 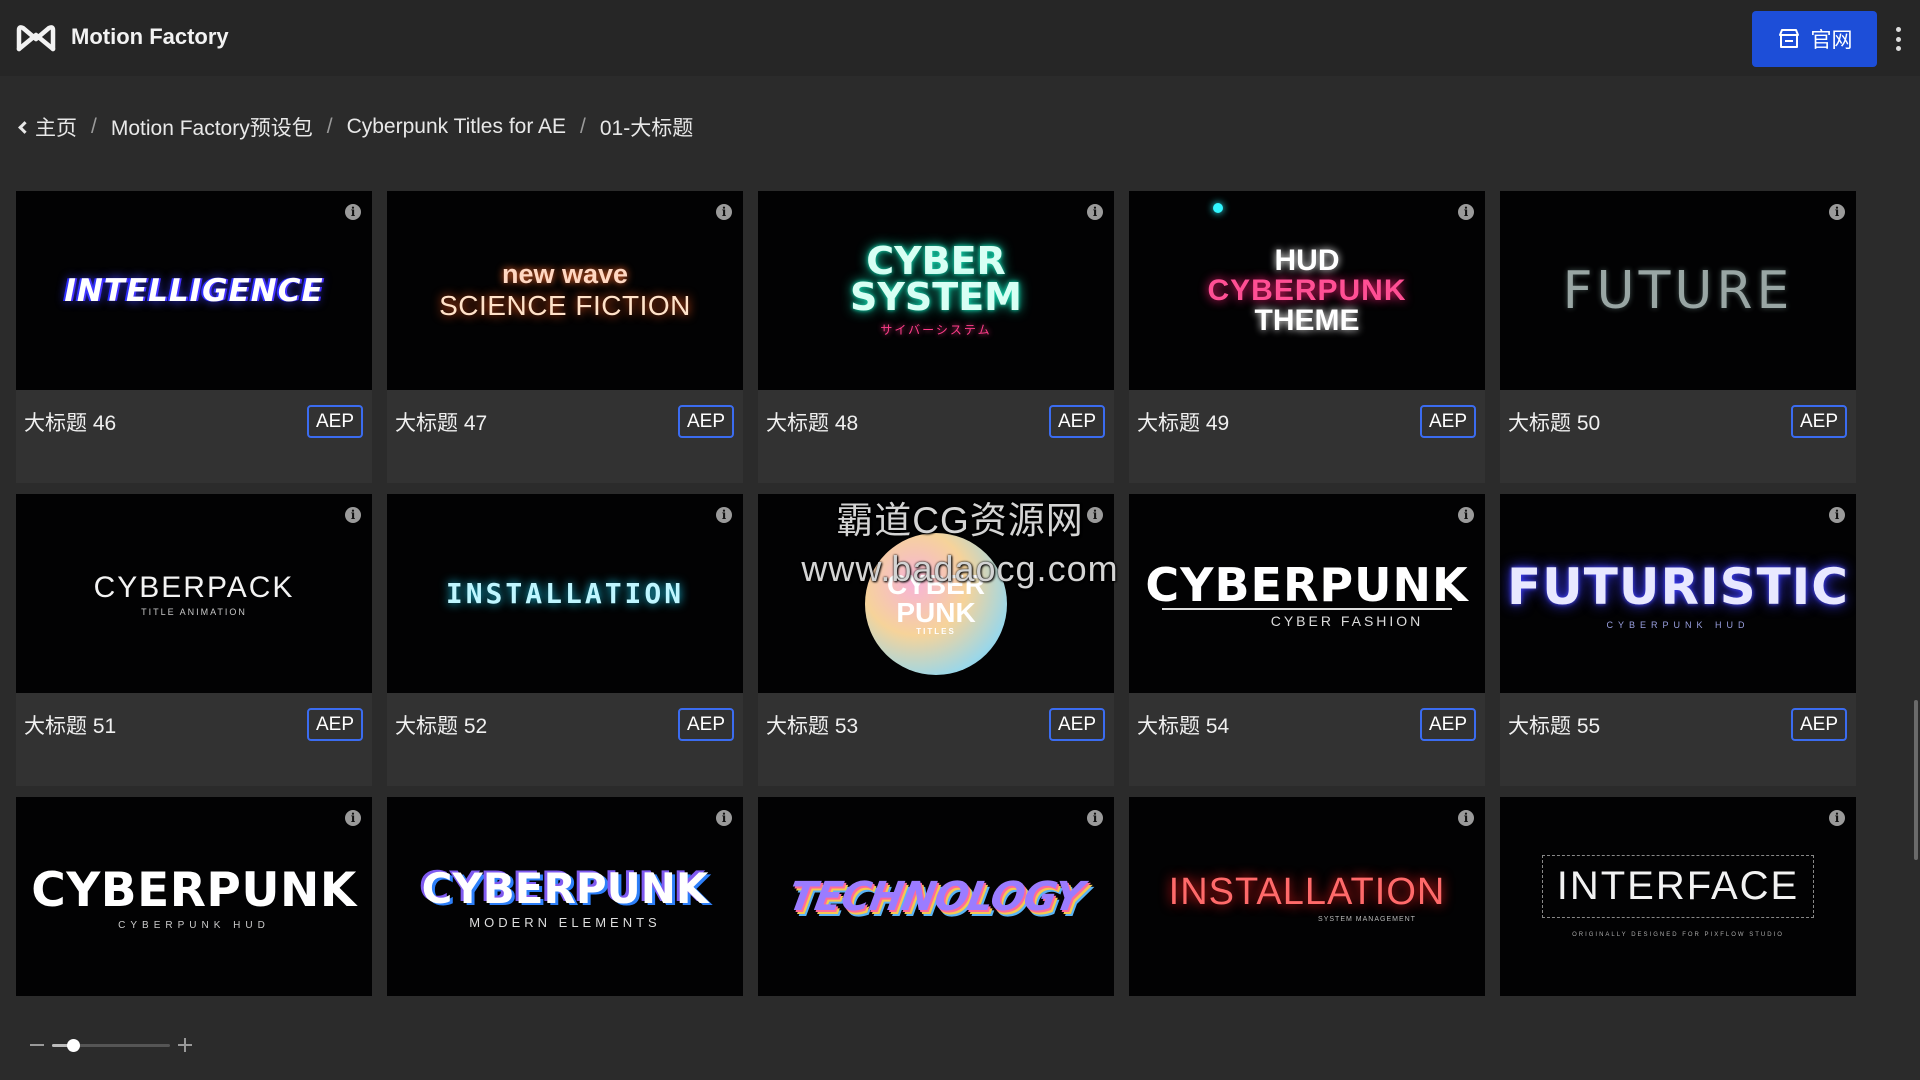 What do you see at coordinates (565, 922) in the screenshot?
I see `thumbnail-text: MODERN ELEMENTS` at bounding box center [565, 922].